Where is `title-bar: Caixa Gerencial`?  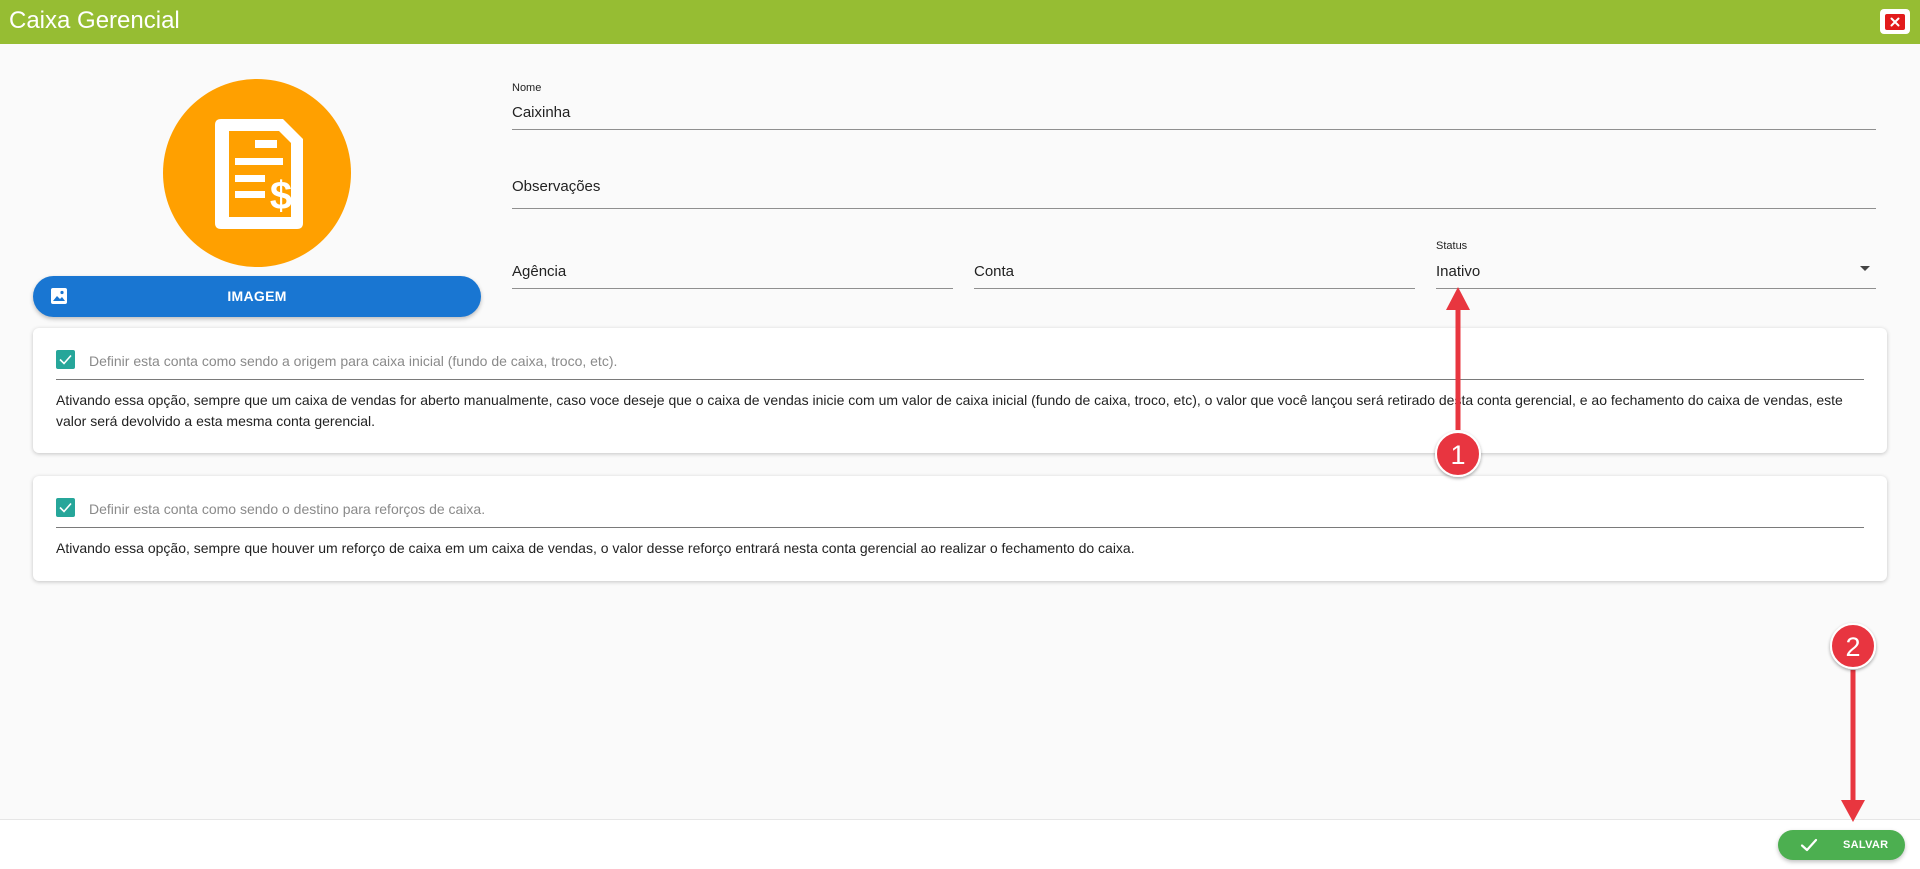 title-bar: Caixa Gerencial is located at coordinates (960, 22).